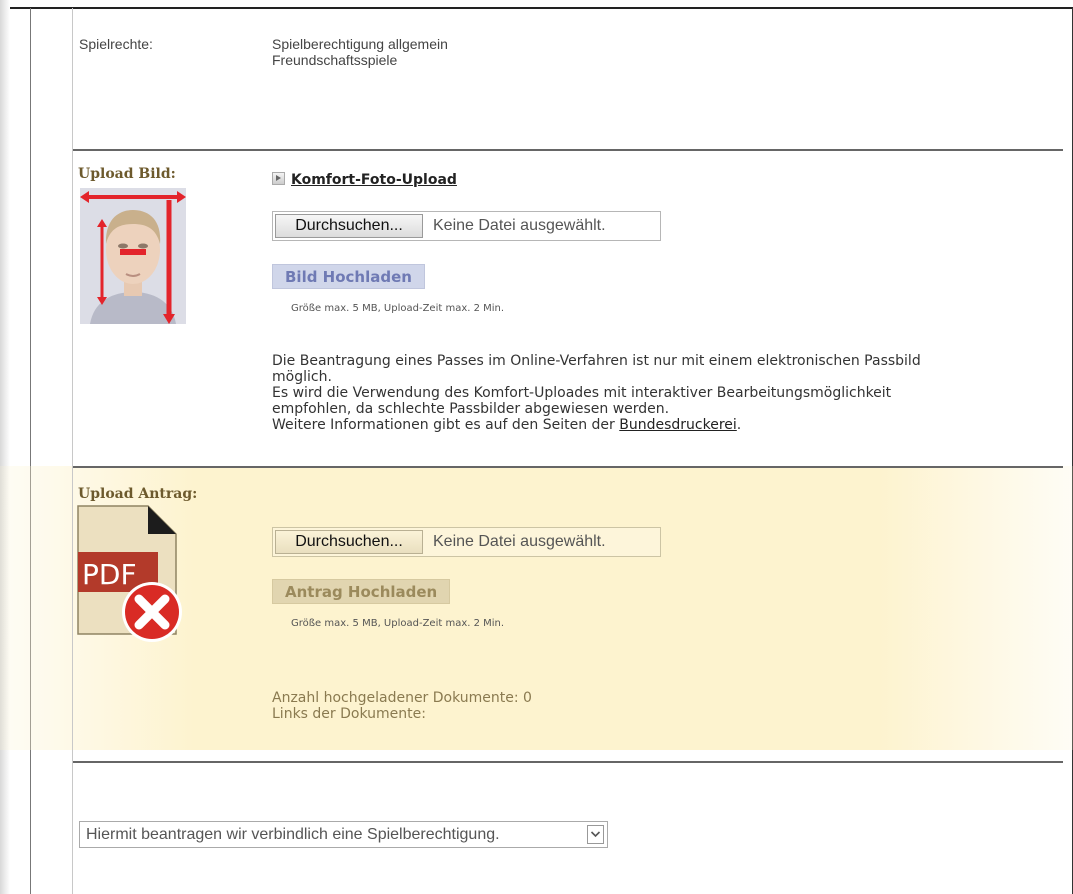 The height and width of the screenshot is (894, 1073). I want to click on spielrechte-label: Spielrechte:, so click(116, 44).